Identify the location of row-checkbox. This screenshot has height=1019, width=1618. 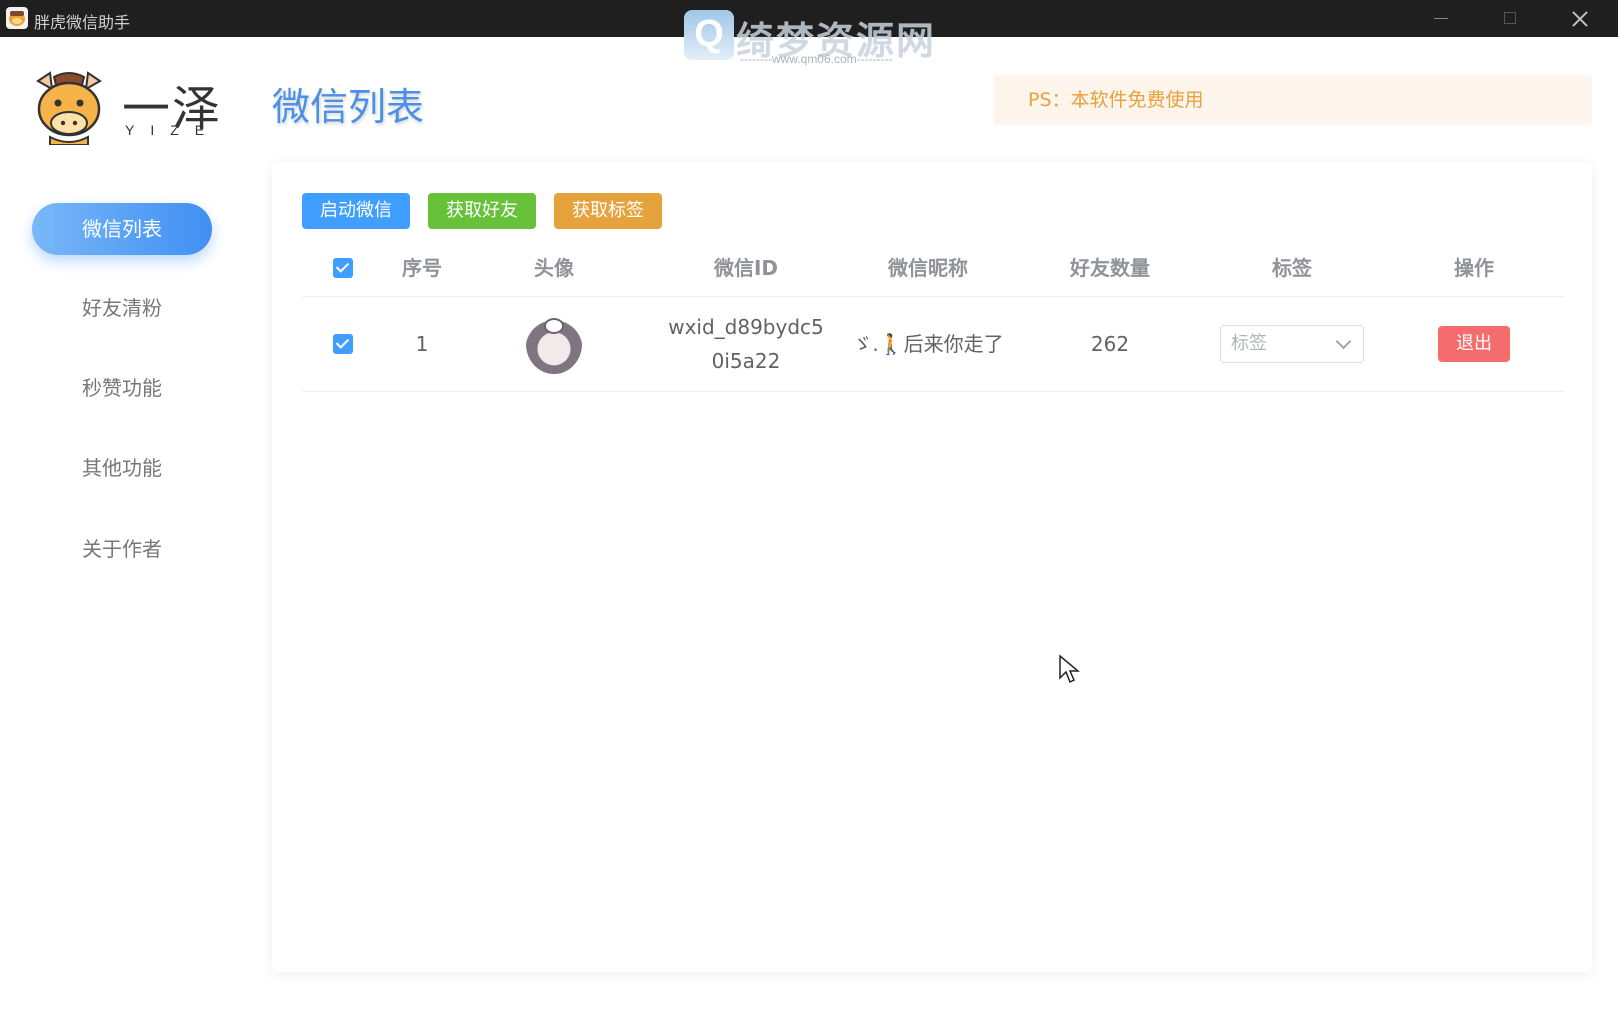
(343, 344).